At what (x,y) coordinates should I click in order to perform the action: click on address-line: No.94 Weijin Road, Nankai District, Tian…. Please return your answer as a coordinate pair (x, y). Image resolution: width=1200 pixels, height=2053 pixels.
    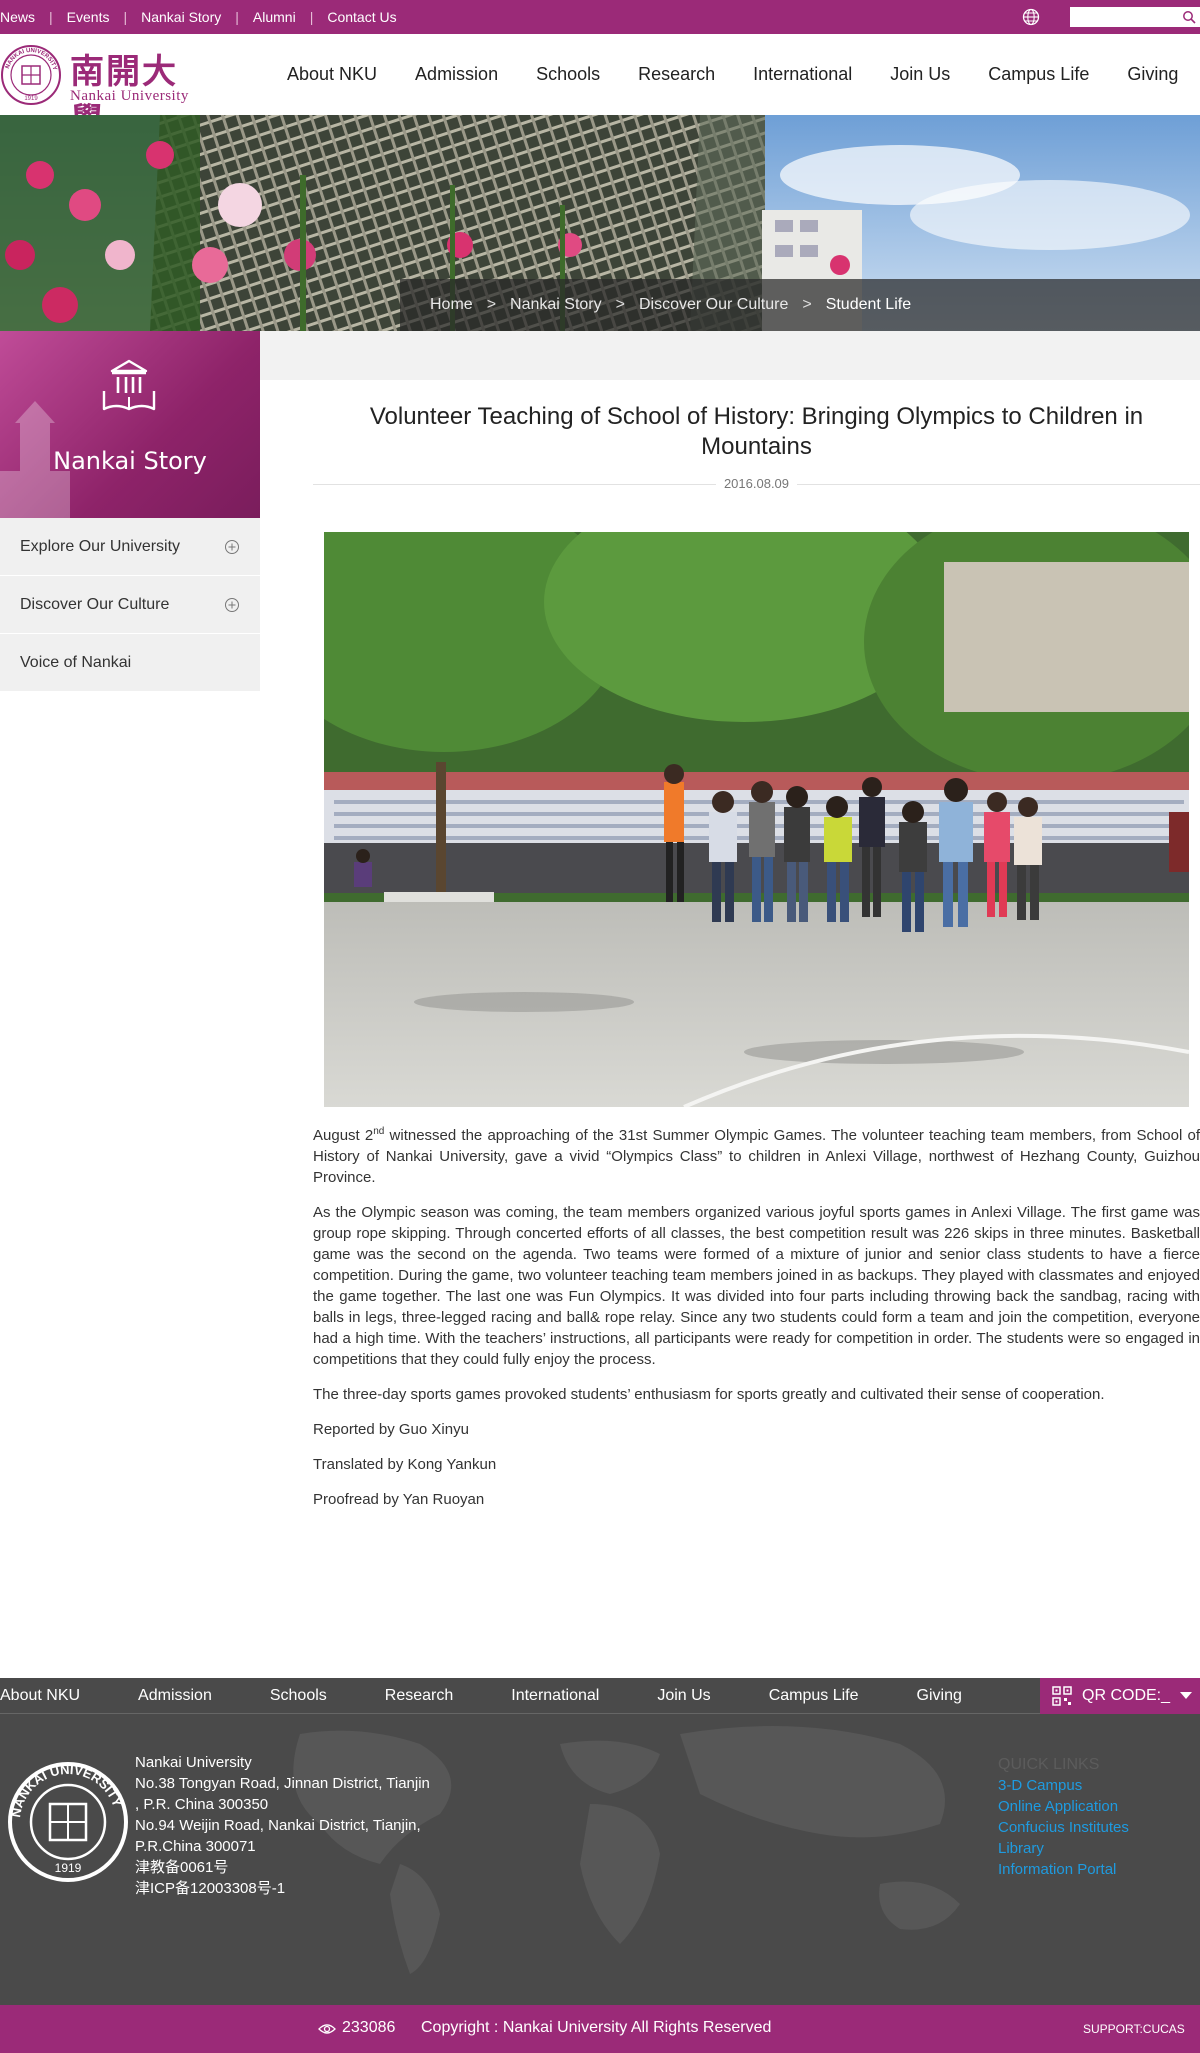
    Looking at the image, I should click on (278, 1825).